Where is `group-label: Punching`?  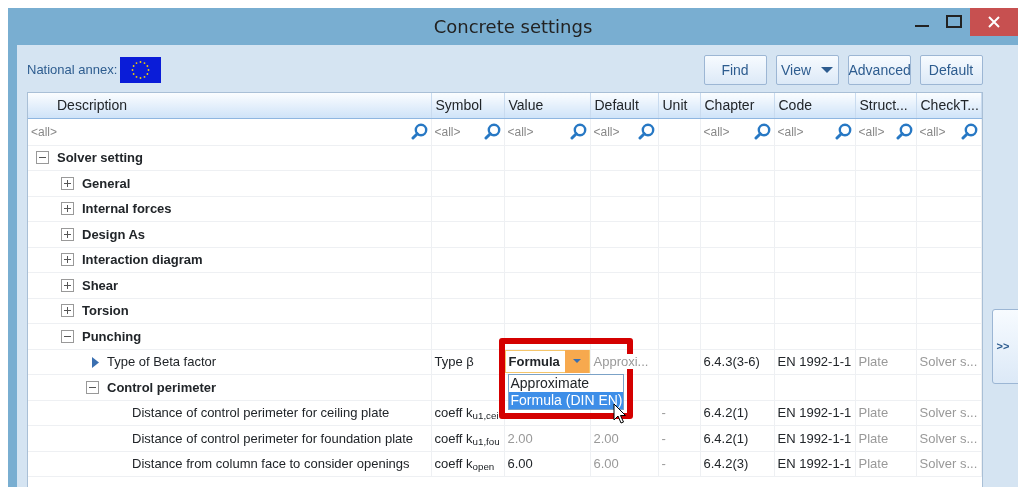
group-label: Punching is located at coordinates (112, 336).